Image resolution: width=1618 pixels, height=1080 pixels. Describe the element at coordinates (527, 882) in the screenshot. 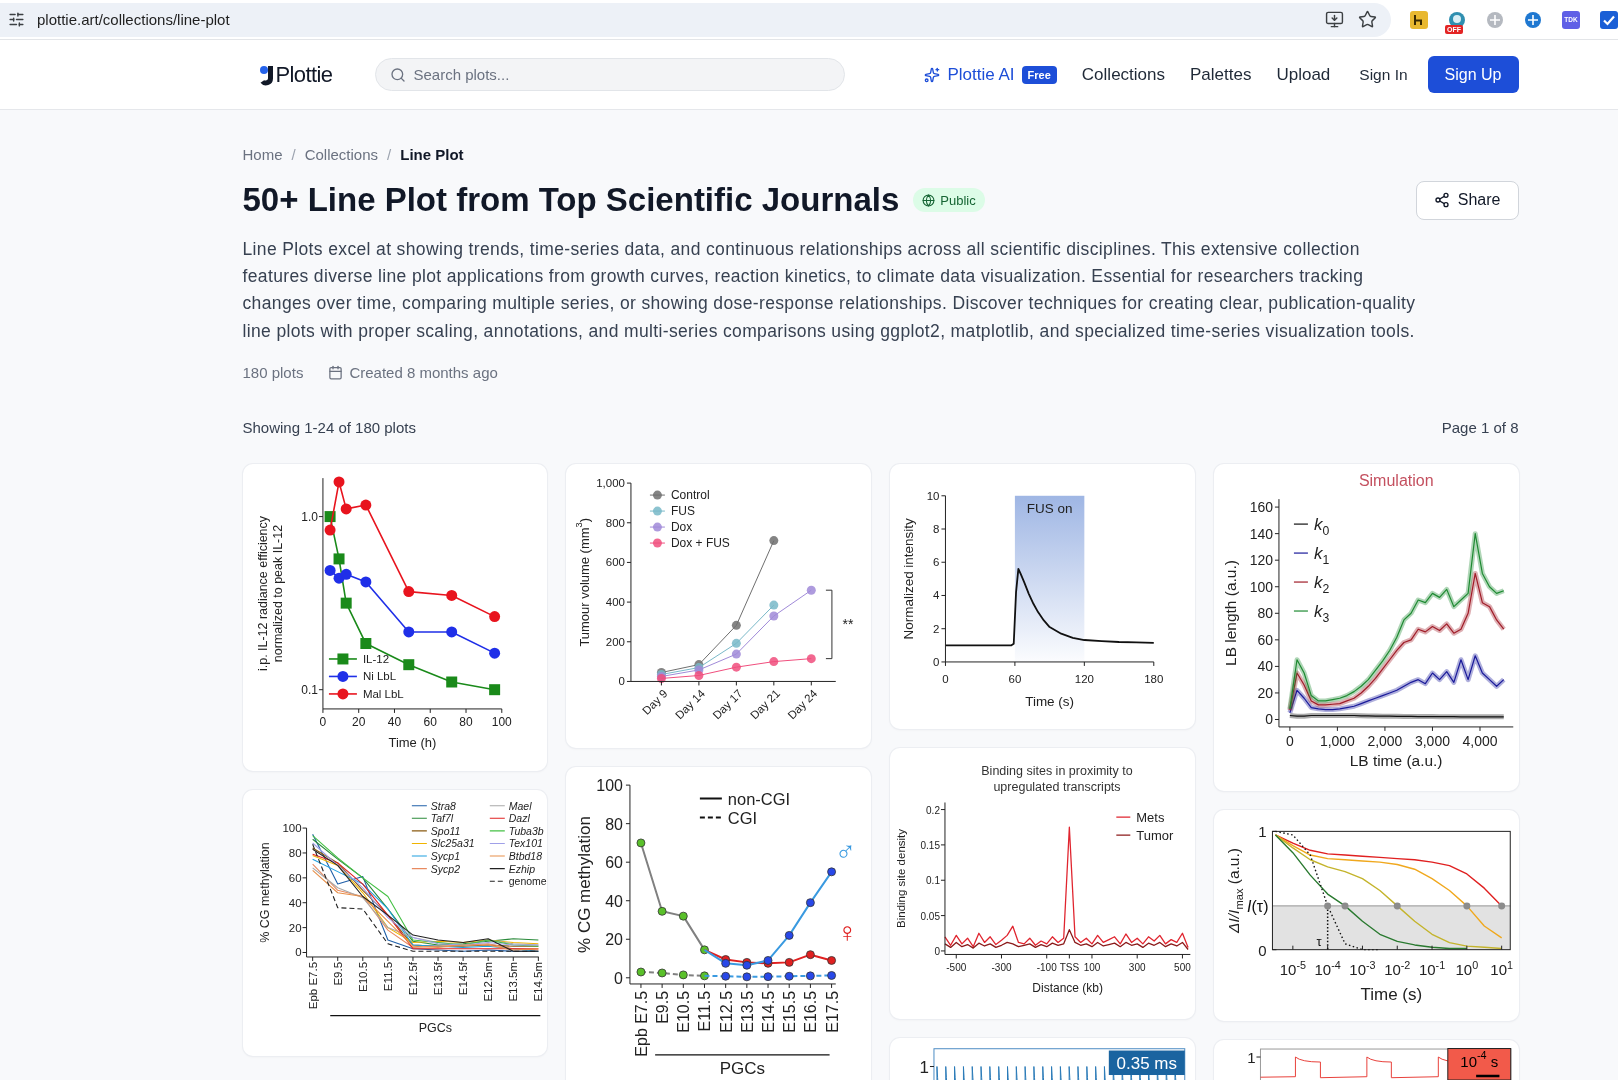

I see `legend-label: genome` at that location.